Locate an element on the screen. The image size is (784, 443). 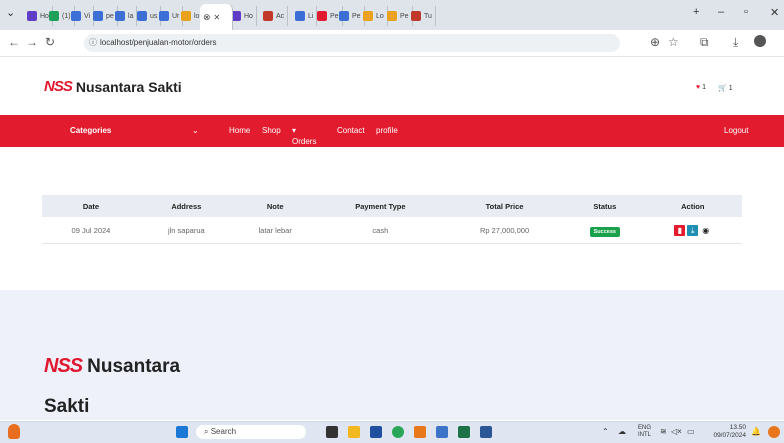
chrome-icon is located at coordinates (398, 432).